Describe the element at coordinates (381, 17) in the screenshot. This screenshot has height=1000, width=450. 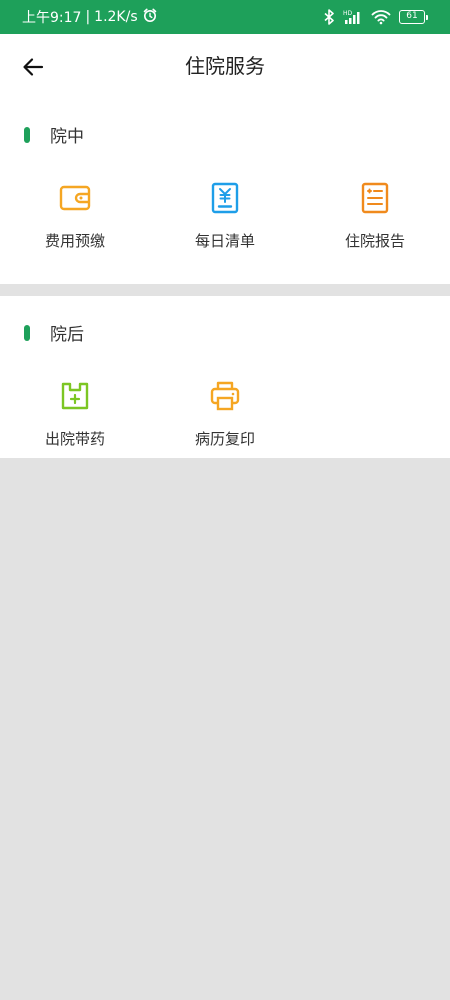
I see `wifi-icon` at that location.